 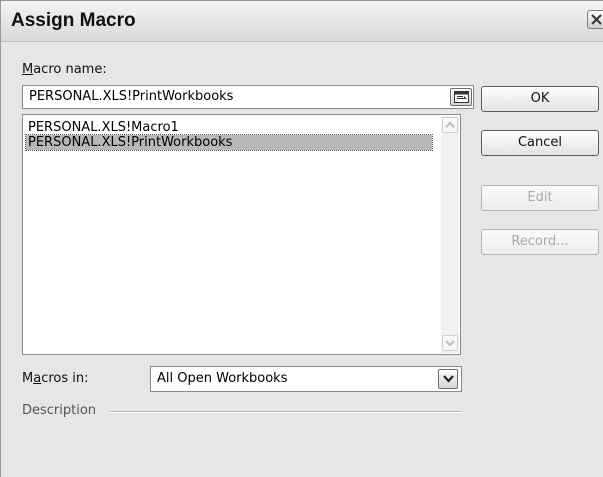 What do you see at coordinates (286, 412) in the screenshot?
I see `description-divider` at bounding box center [286, 412].